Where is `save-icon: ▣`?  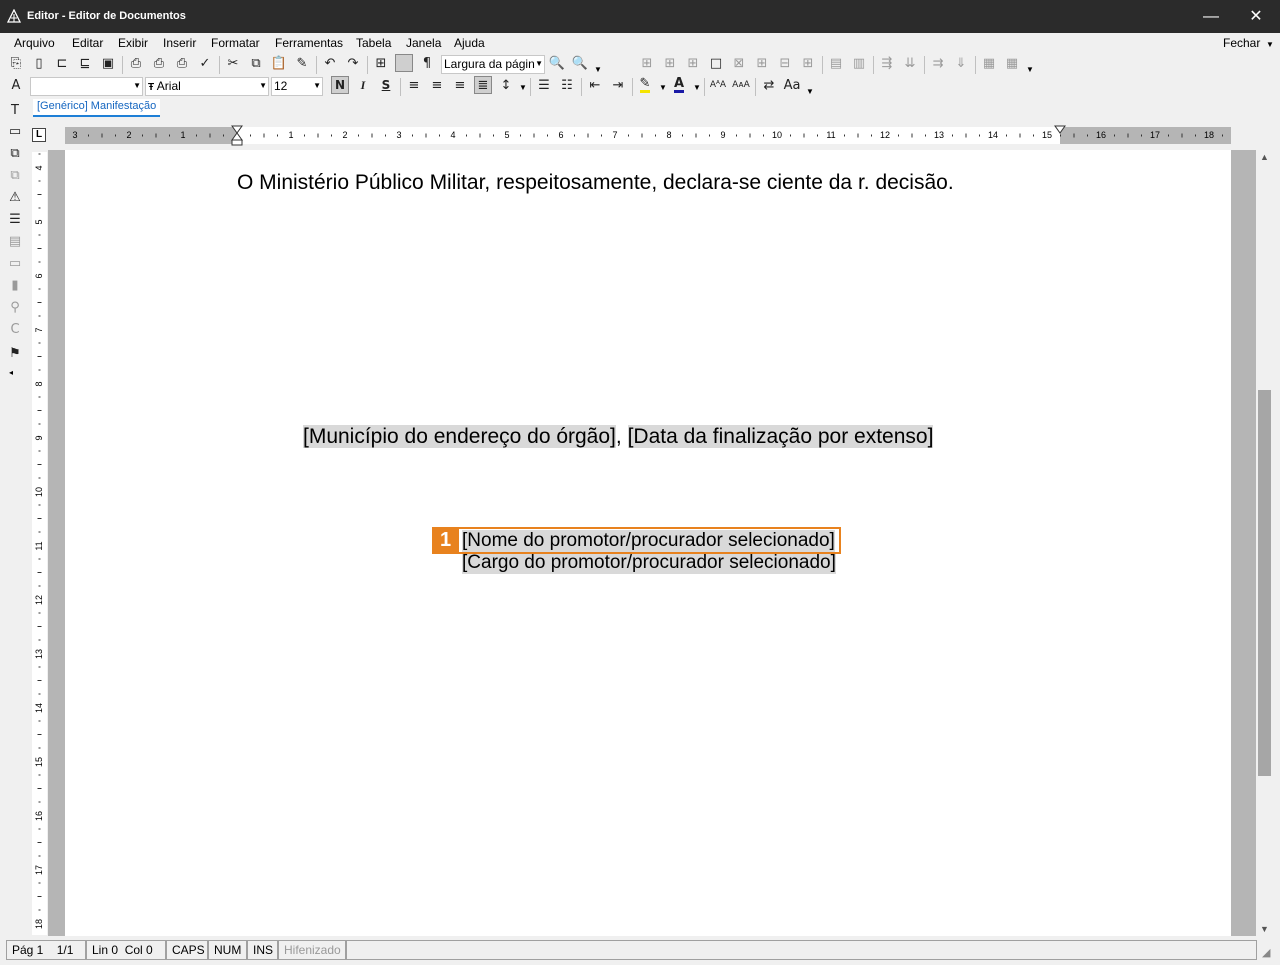
save-icon: ▣ is located at coordinates (108, 63).